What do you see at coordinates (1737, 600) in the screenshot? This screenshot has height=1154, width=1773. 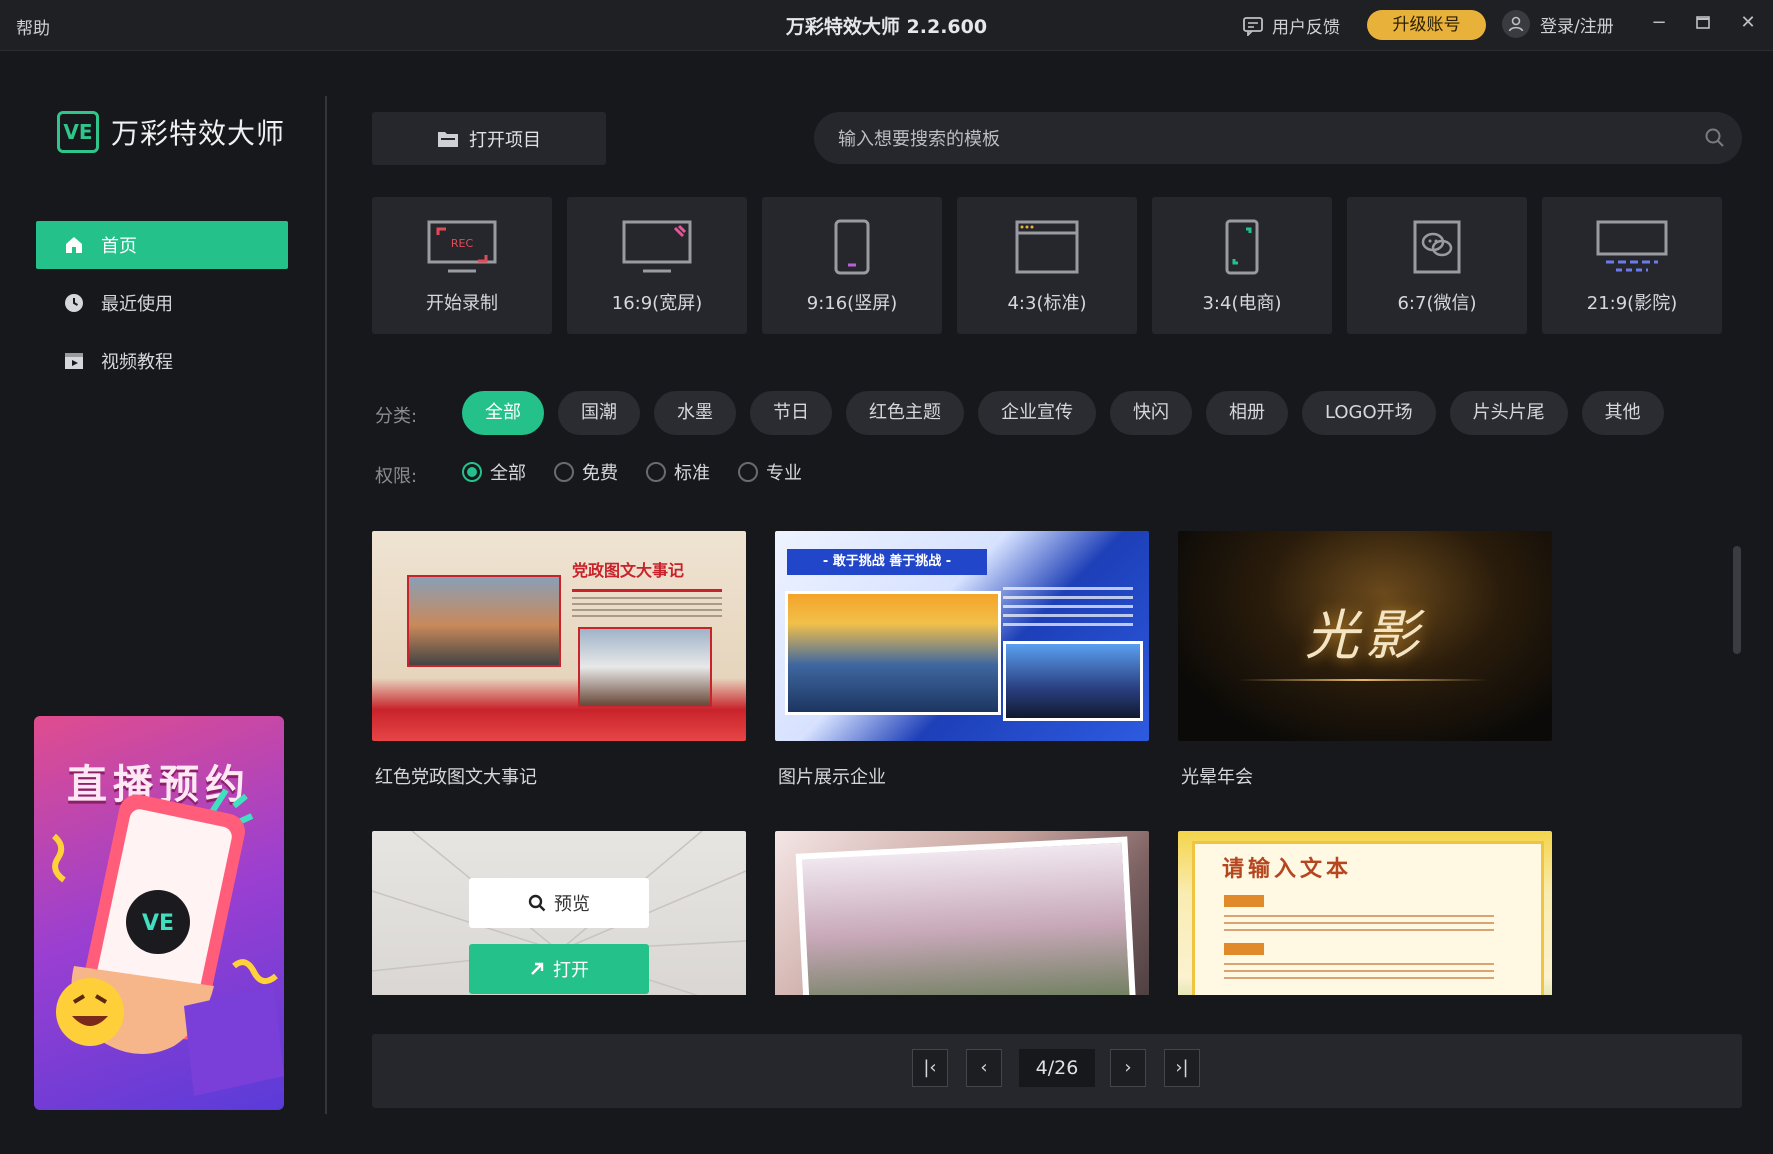 I see `grid-scrollbar` at bounding box center [1737, 600].